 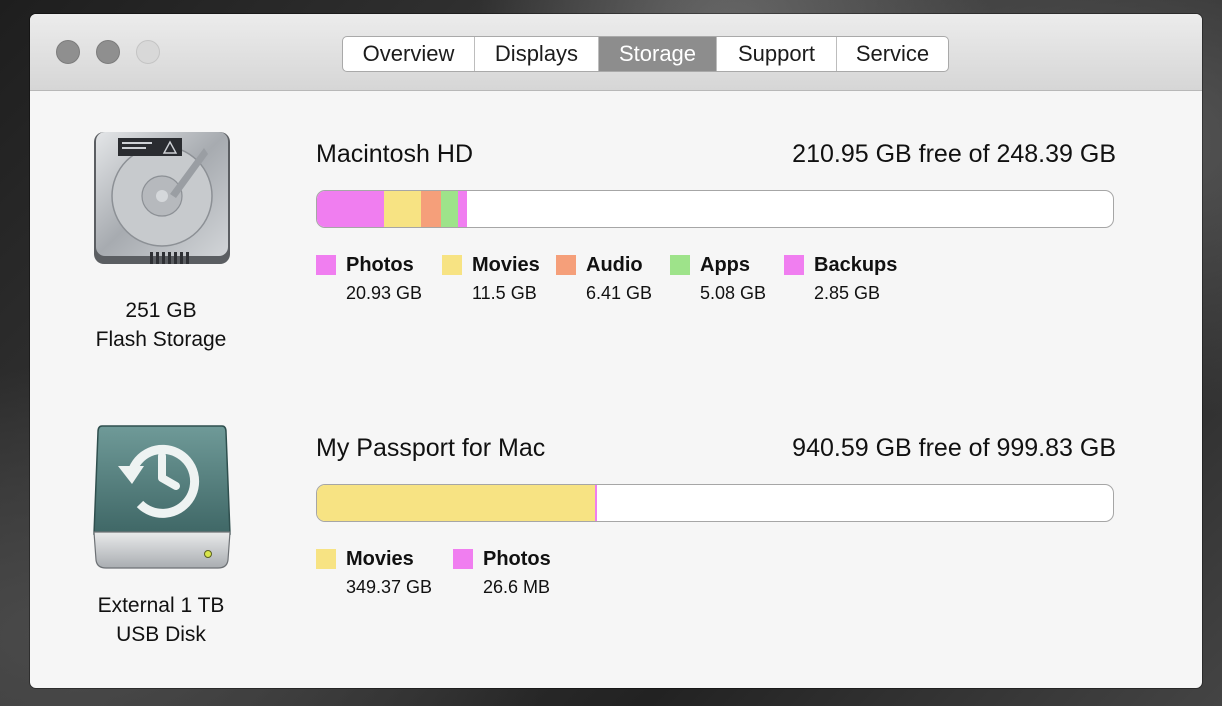 What do you see at coordinates (161, 620) in the screenshot?
I see `disk2-caption: External 1 TB USB Disk` at bounding box center [161, 620].